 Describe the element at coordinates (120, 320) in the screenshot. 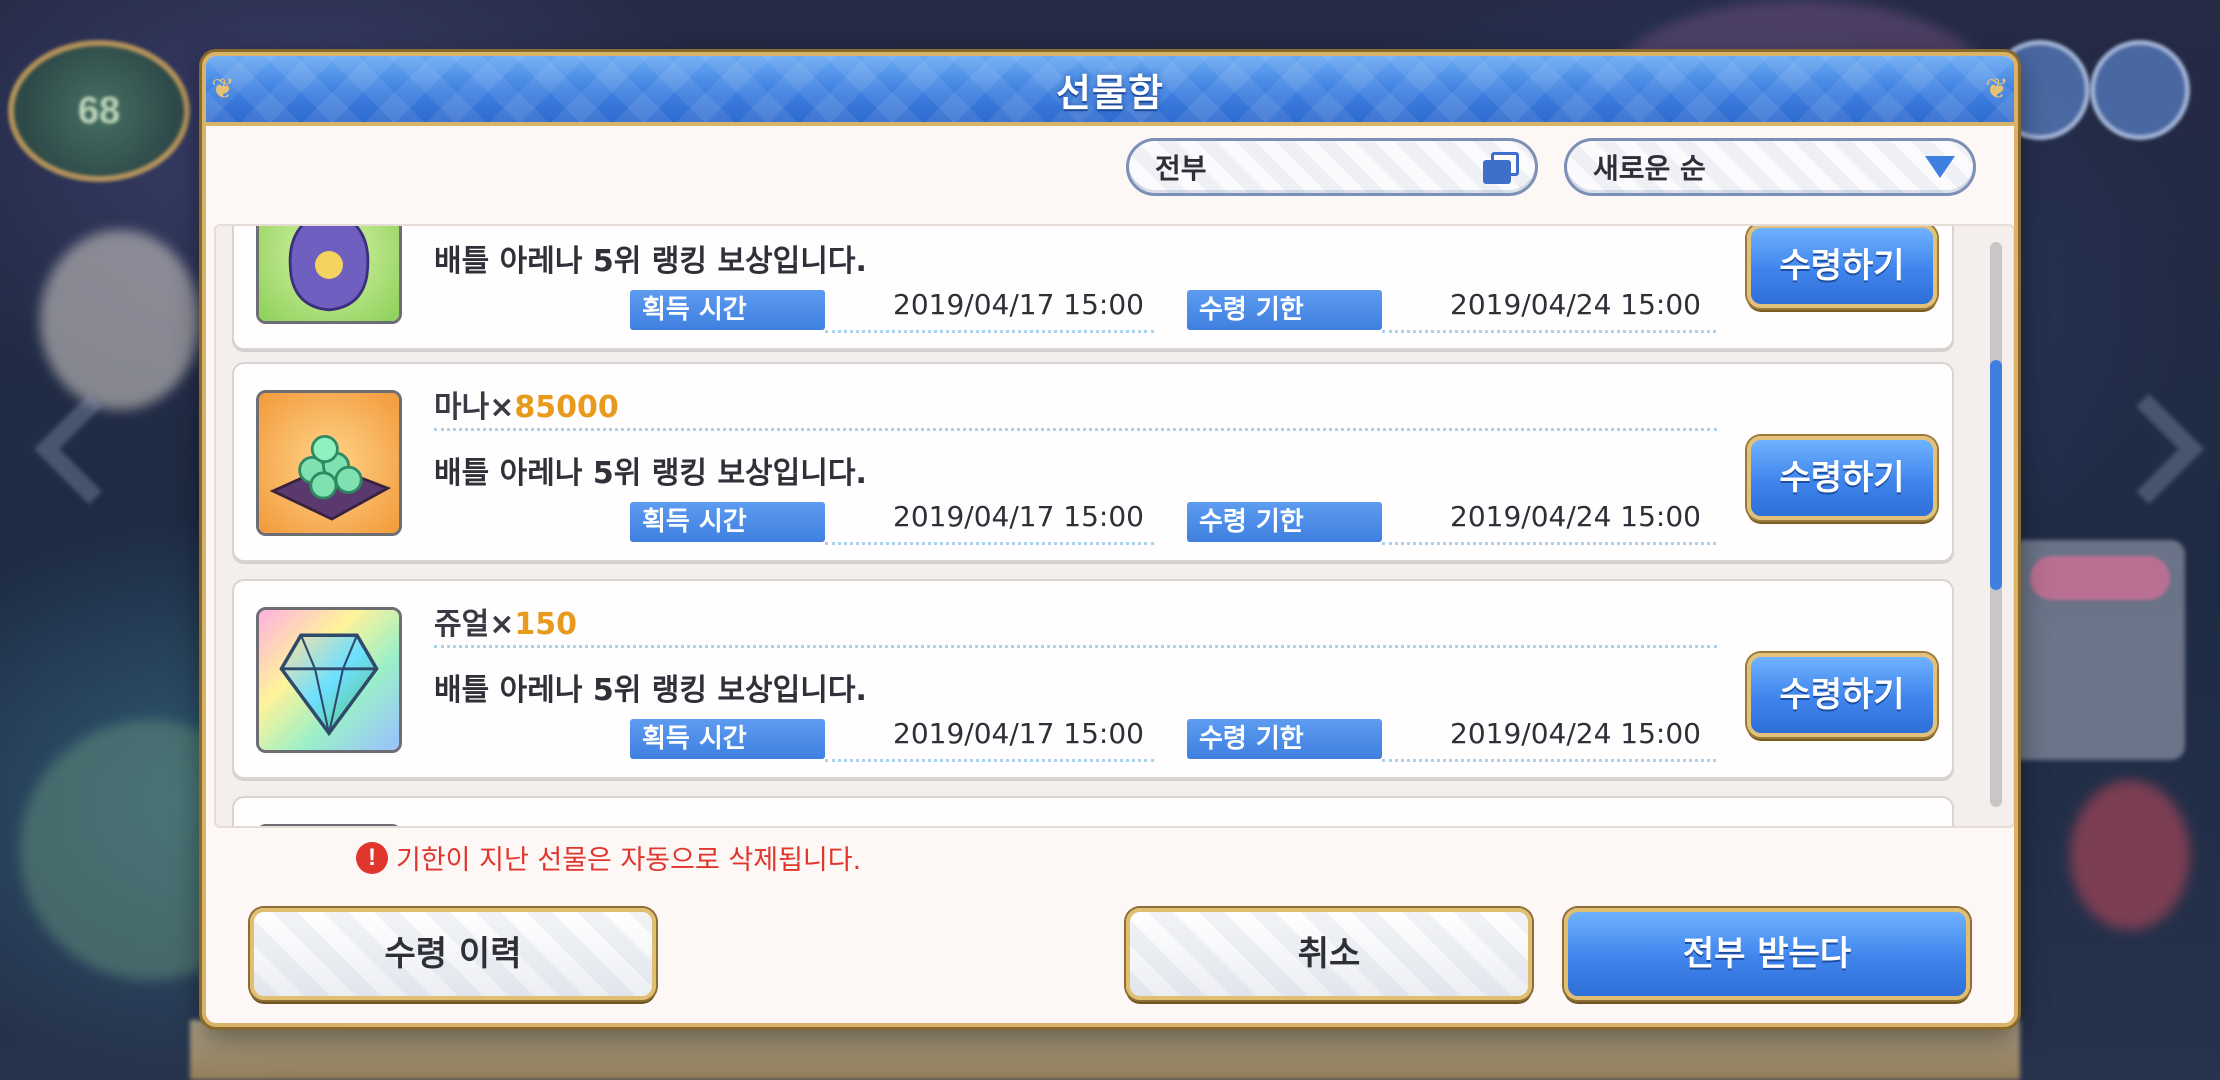

I see `character-portrait-blur` at that location.